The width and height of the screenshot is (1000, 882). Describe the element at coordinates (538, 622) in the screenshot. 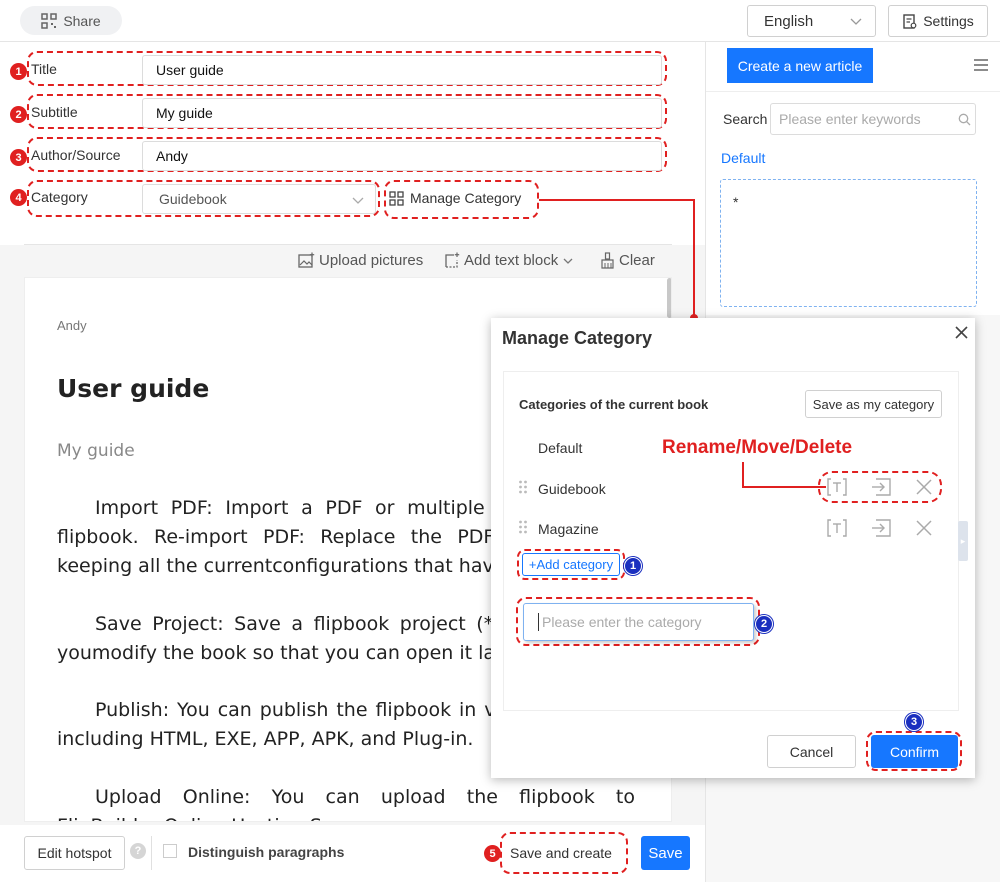

I see `text-caret` at that location.